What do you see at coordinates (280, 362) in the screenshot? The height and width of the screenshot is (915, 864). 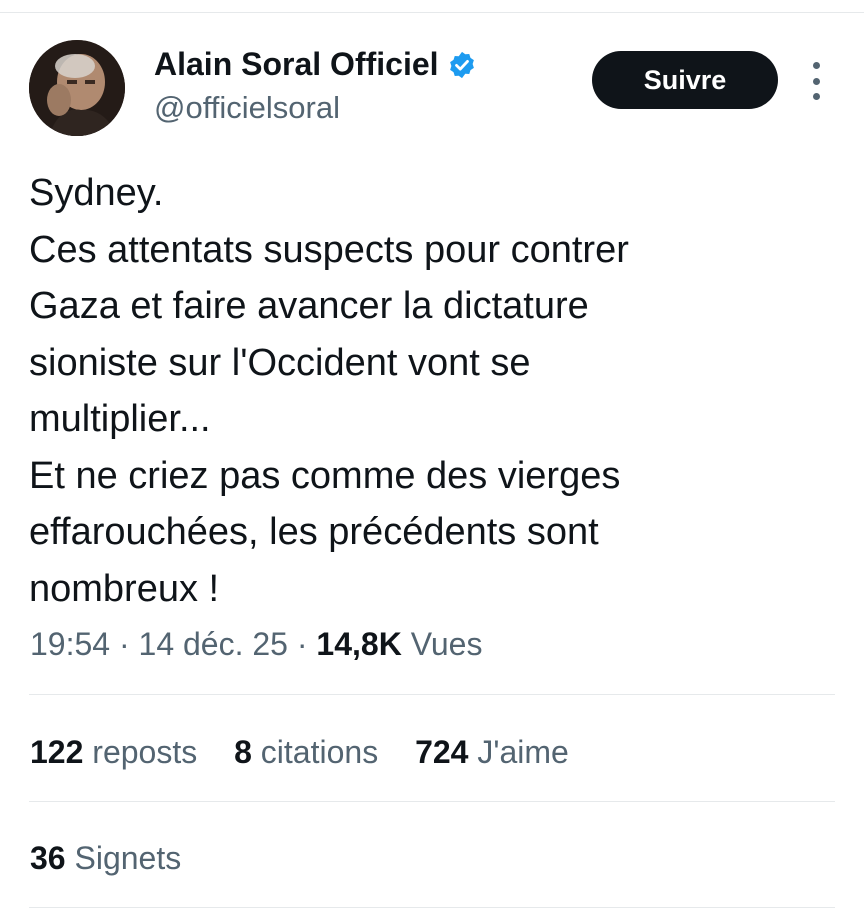 I see `tweet-line: sioniste sur l'Occident vont se` at bounding box center [280, 362].